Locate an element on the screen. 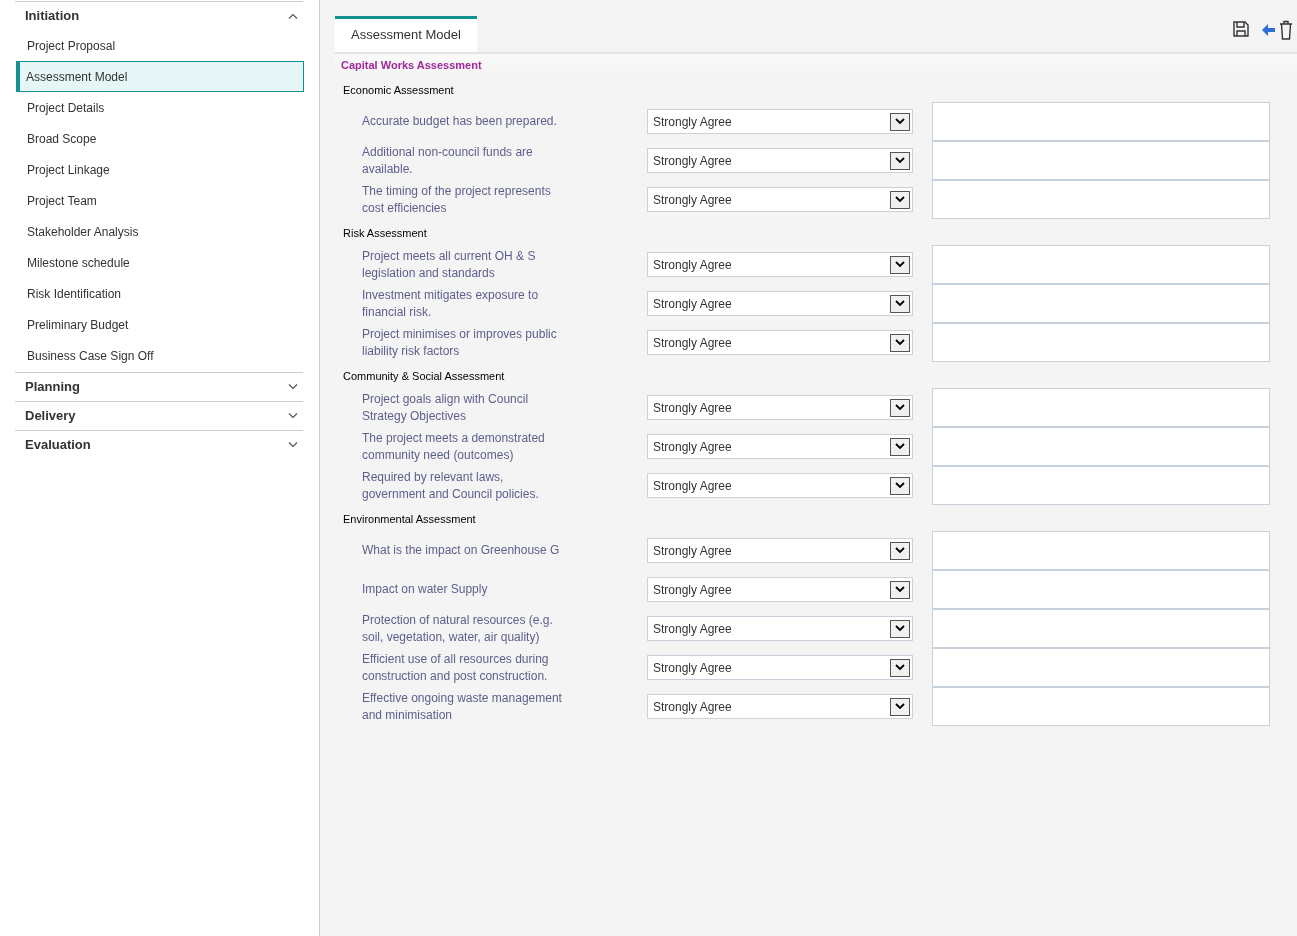 This screenshot has height=936, width=1297. question-label: Impact on water Supply is located at coordinates (425, 589).